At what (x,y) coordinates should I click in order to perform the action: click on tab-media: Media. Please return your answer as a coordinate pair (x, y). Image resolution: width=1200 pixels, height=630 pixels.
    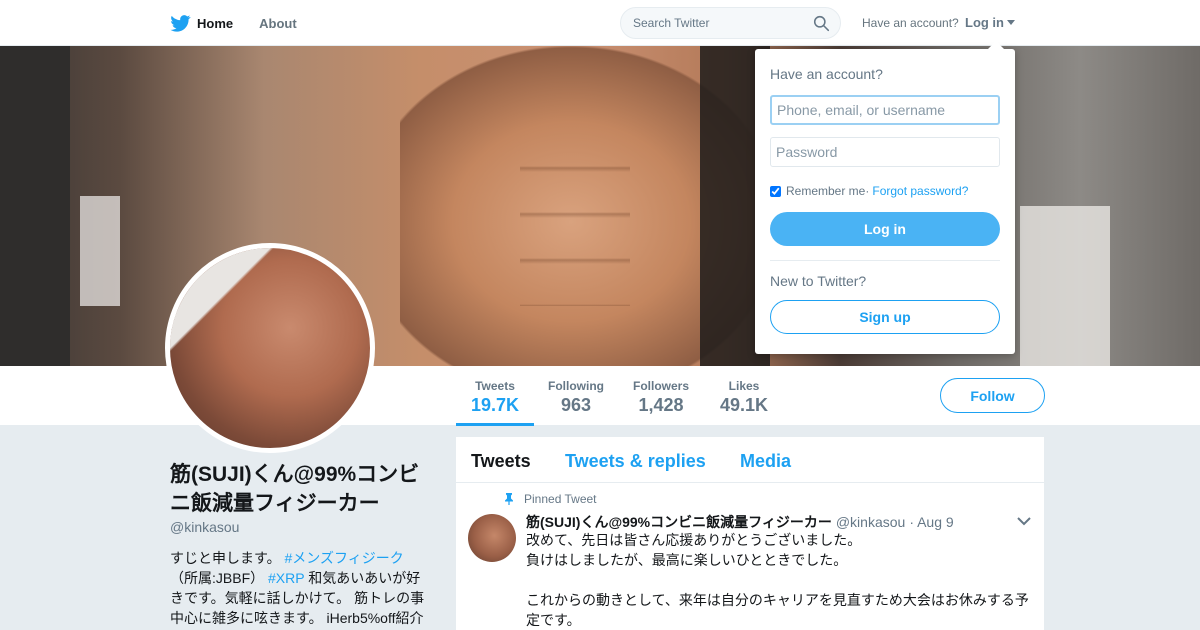
    Looking at the image, I should click on (765, 461).